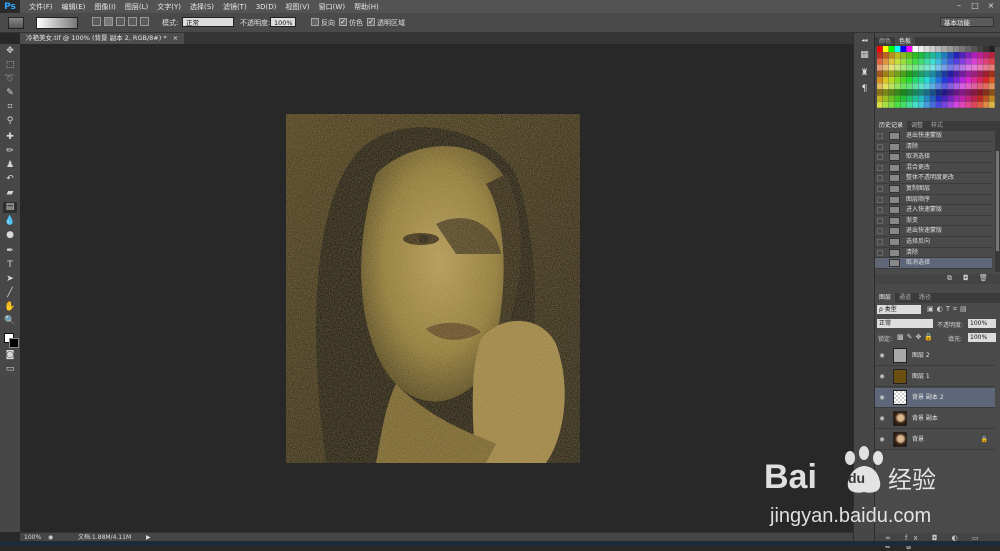 This screenshot has width=1000, height=551. What do you see at coordinates (10, 193) in the screenshot?
I see `eraser-tool-icon: ▰` at bounding box center [10, 193].